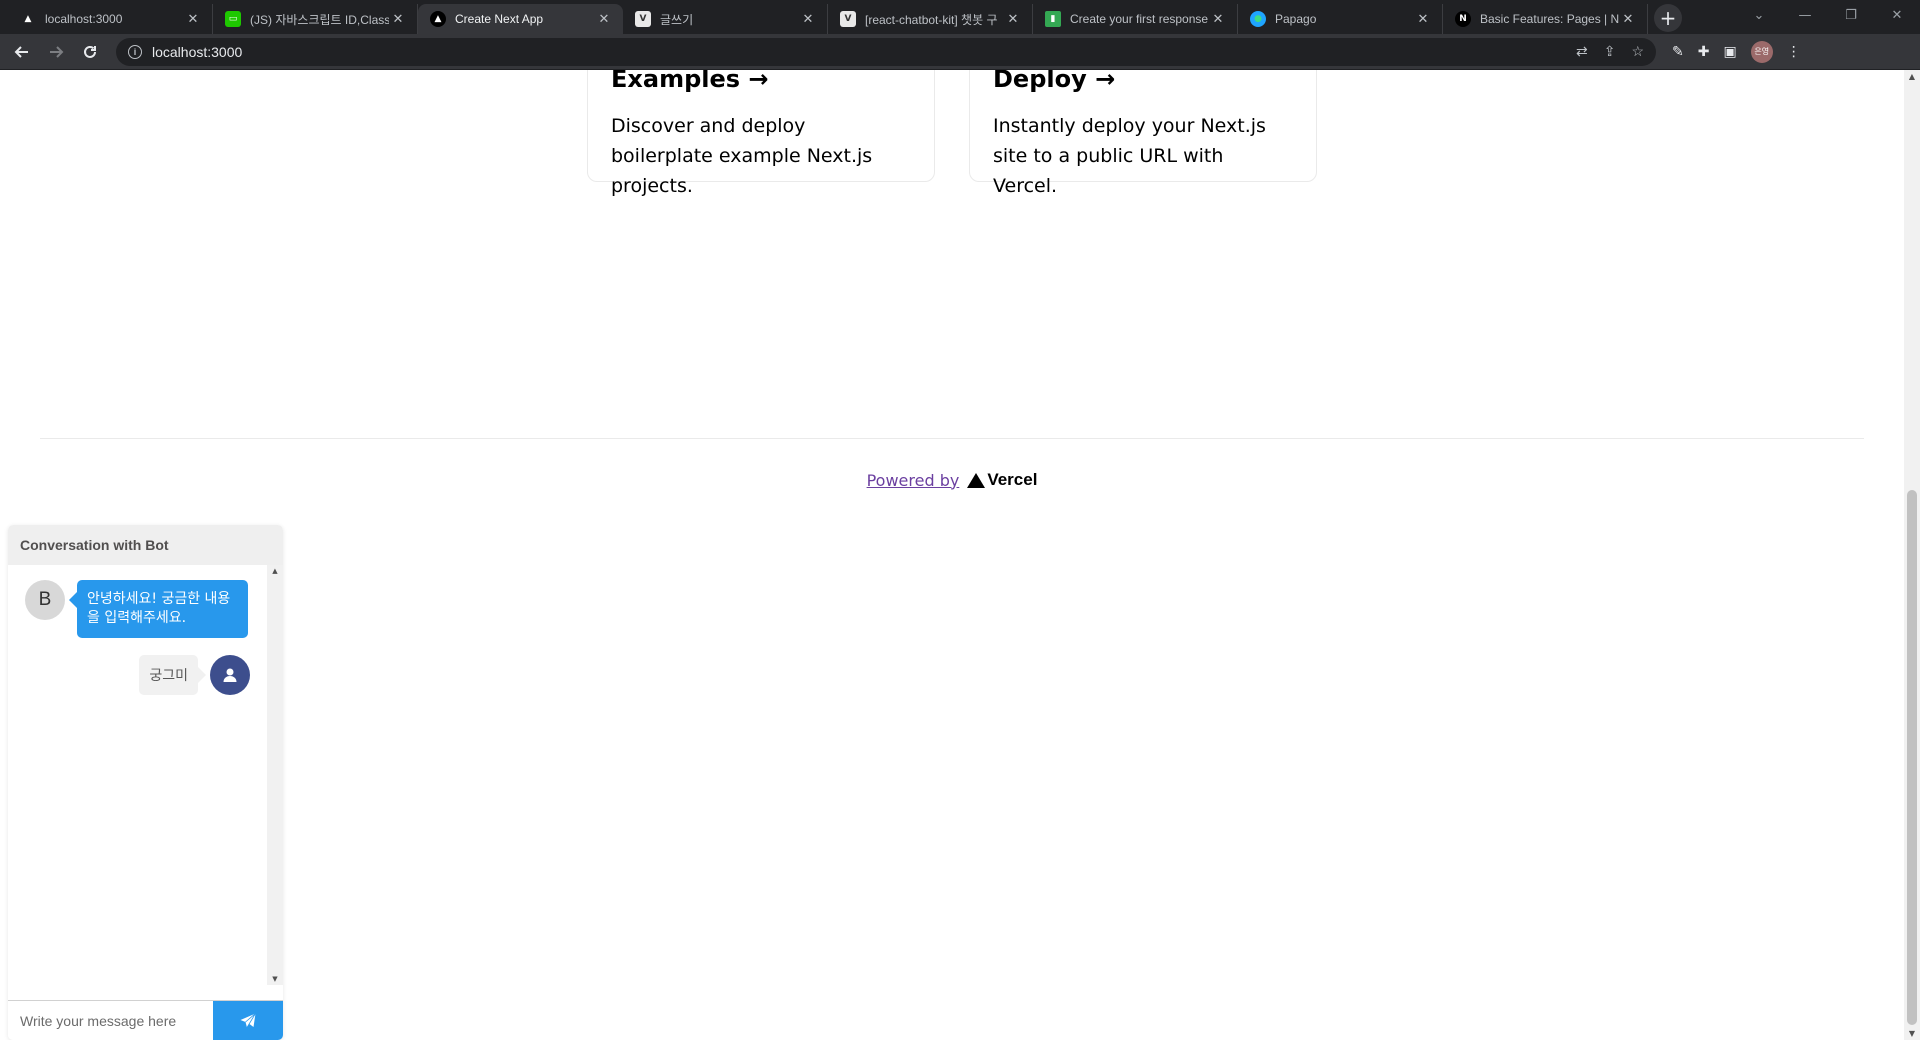 The width and height of the screenshot is (1920, 1040). Describe the element at coordinates (952, 438) in the screenshot. I see `footer-divider` at that location.